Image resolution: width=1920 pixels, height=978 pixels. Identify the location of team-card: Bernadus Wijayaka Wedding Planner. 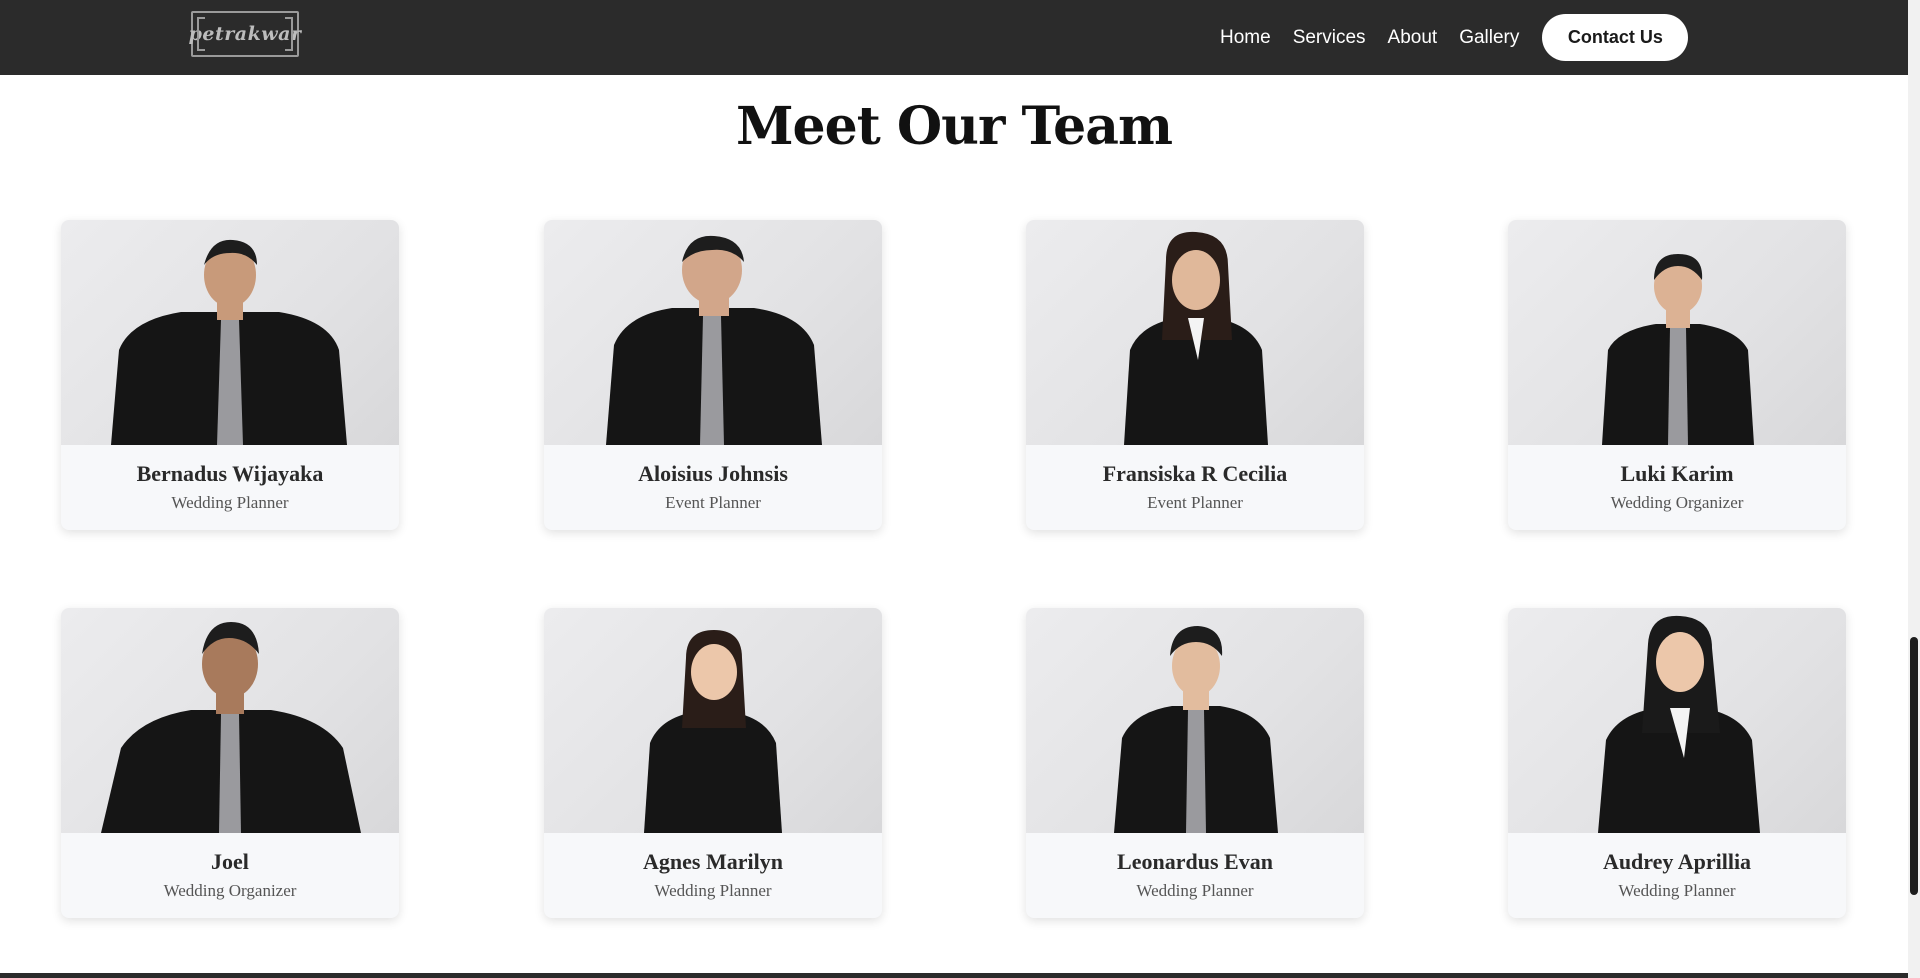
(230, 375).